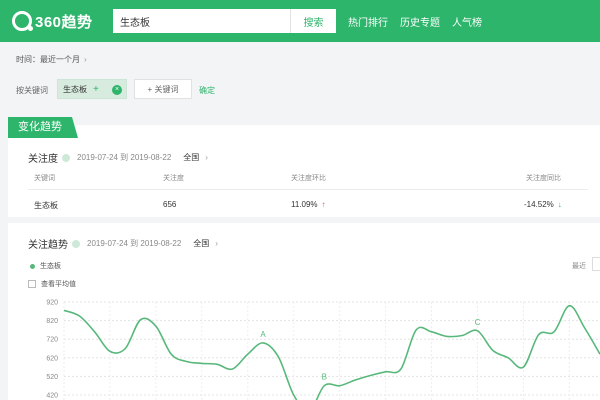 The width and height of the screenshot is (600, 400). Describe the element at coordinates (46, 205) in the screenshot. I see `row-keyword: 生态板` at that location.